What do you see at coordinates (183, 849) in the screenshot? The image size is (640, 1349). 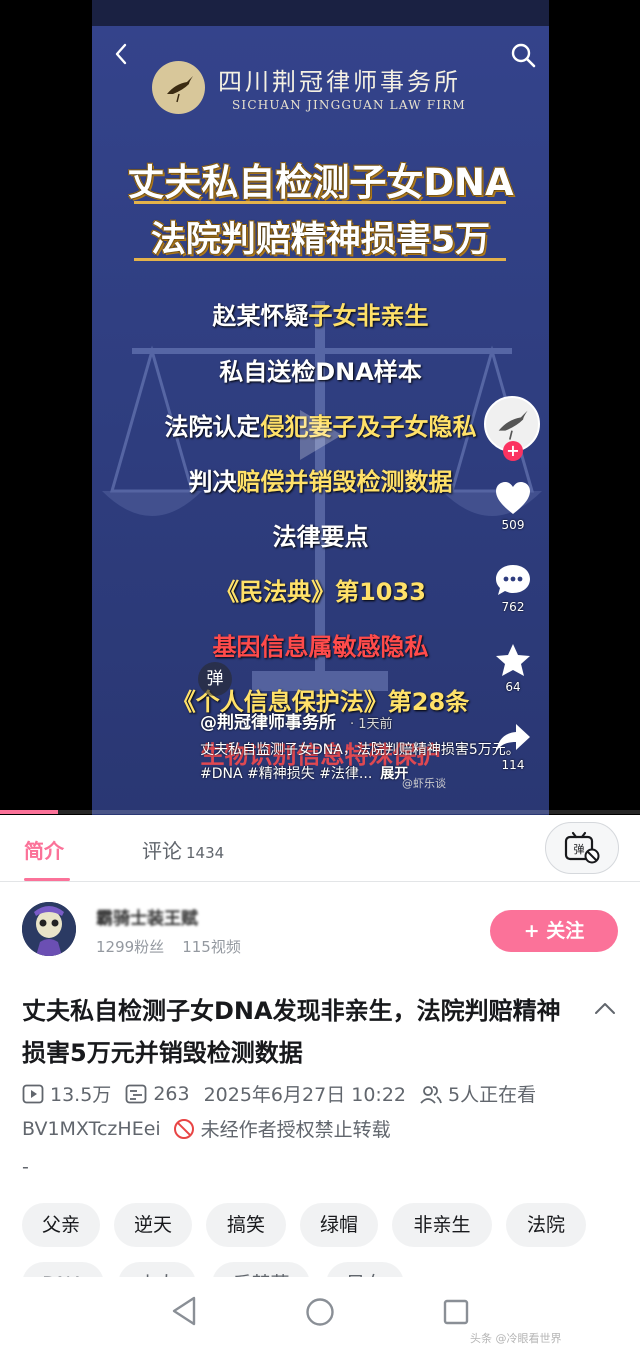 I see `tab-comments: 评论 1434` at bounding box center [183, 849].